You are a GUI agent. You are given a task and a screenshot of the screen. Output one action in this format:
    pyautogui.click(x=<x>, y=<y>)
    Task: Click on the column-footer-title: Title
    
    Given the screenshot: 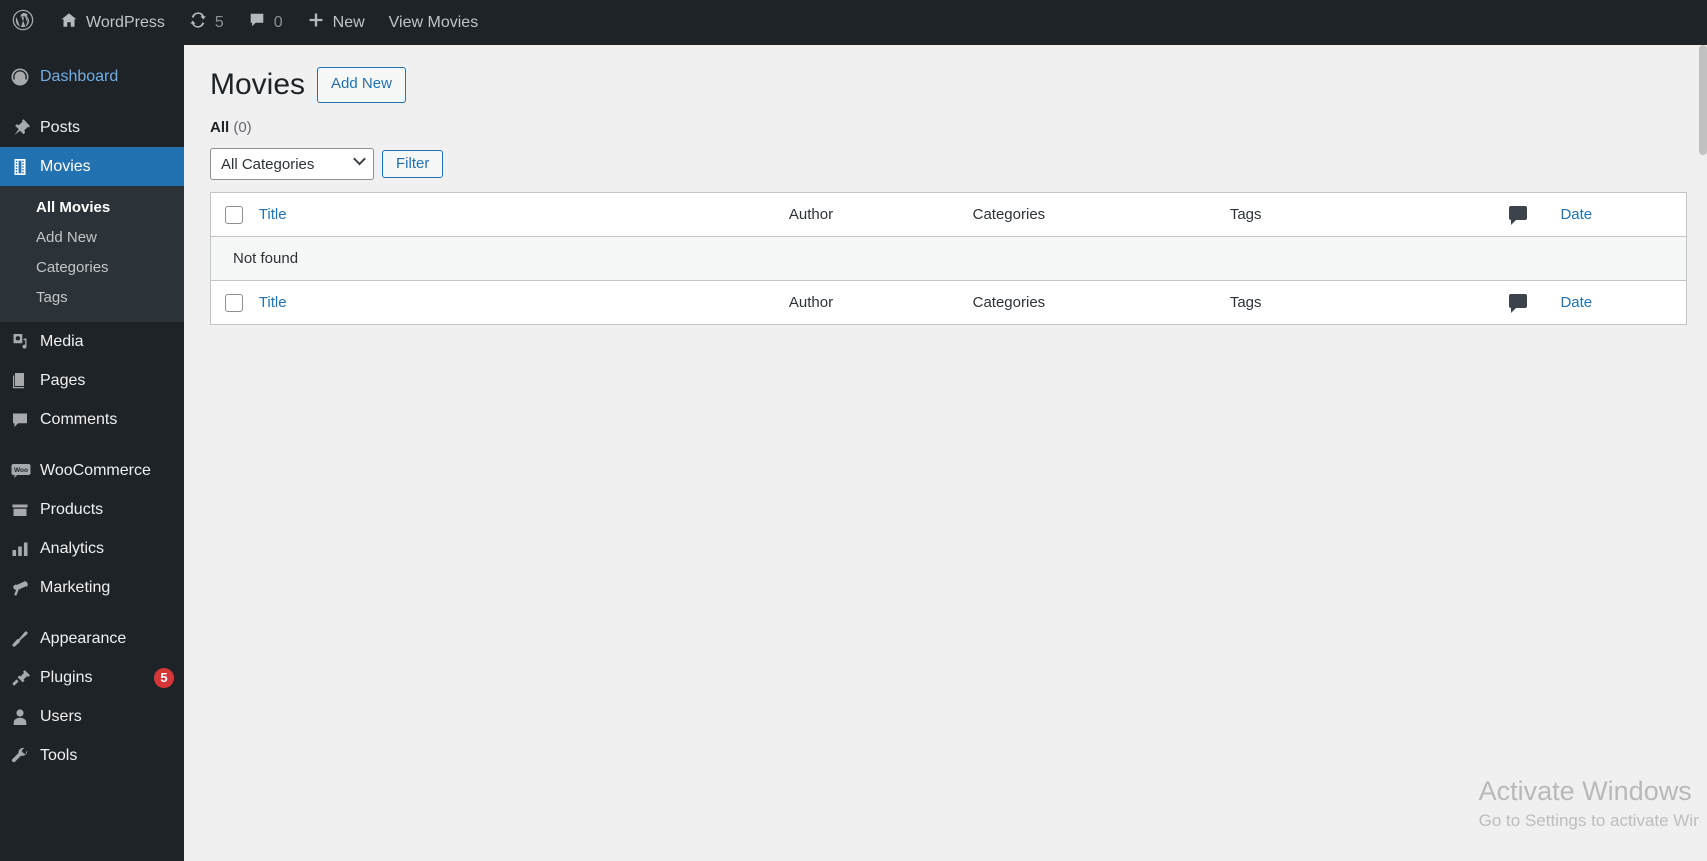 What is the action you would take?
    pyautogui.click(x=524, y=303)
    